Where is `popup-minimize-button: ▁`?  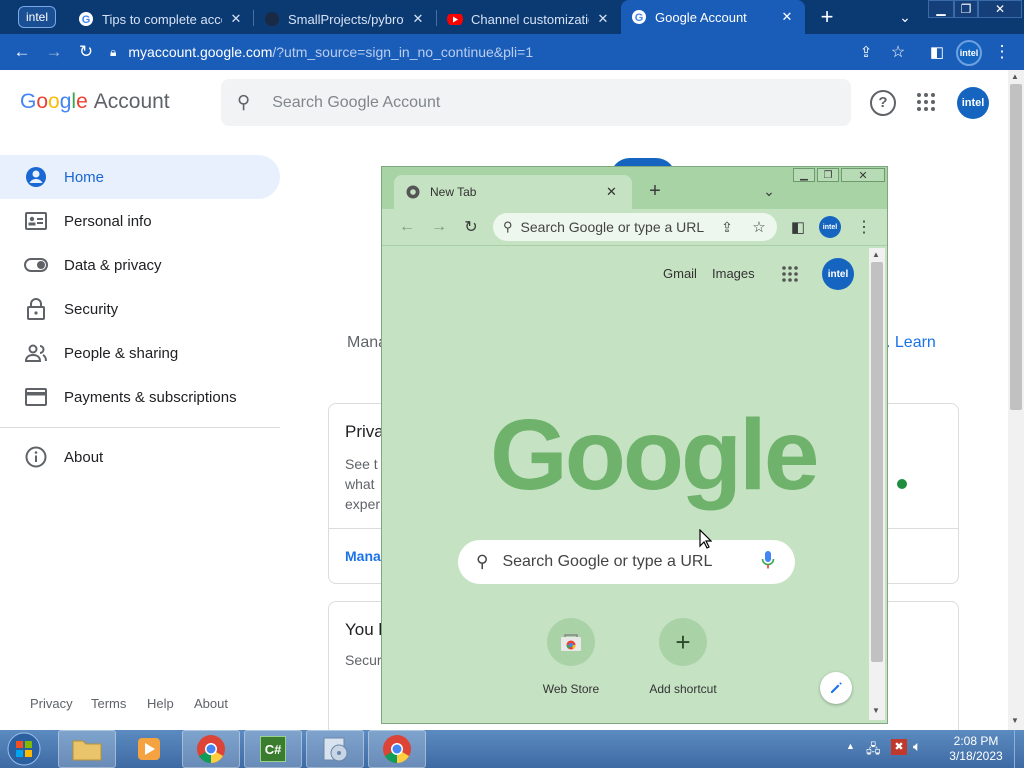 popup-minimize-button: ▁ is located at coordinates (804, 175).